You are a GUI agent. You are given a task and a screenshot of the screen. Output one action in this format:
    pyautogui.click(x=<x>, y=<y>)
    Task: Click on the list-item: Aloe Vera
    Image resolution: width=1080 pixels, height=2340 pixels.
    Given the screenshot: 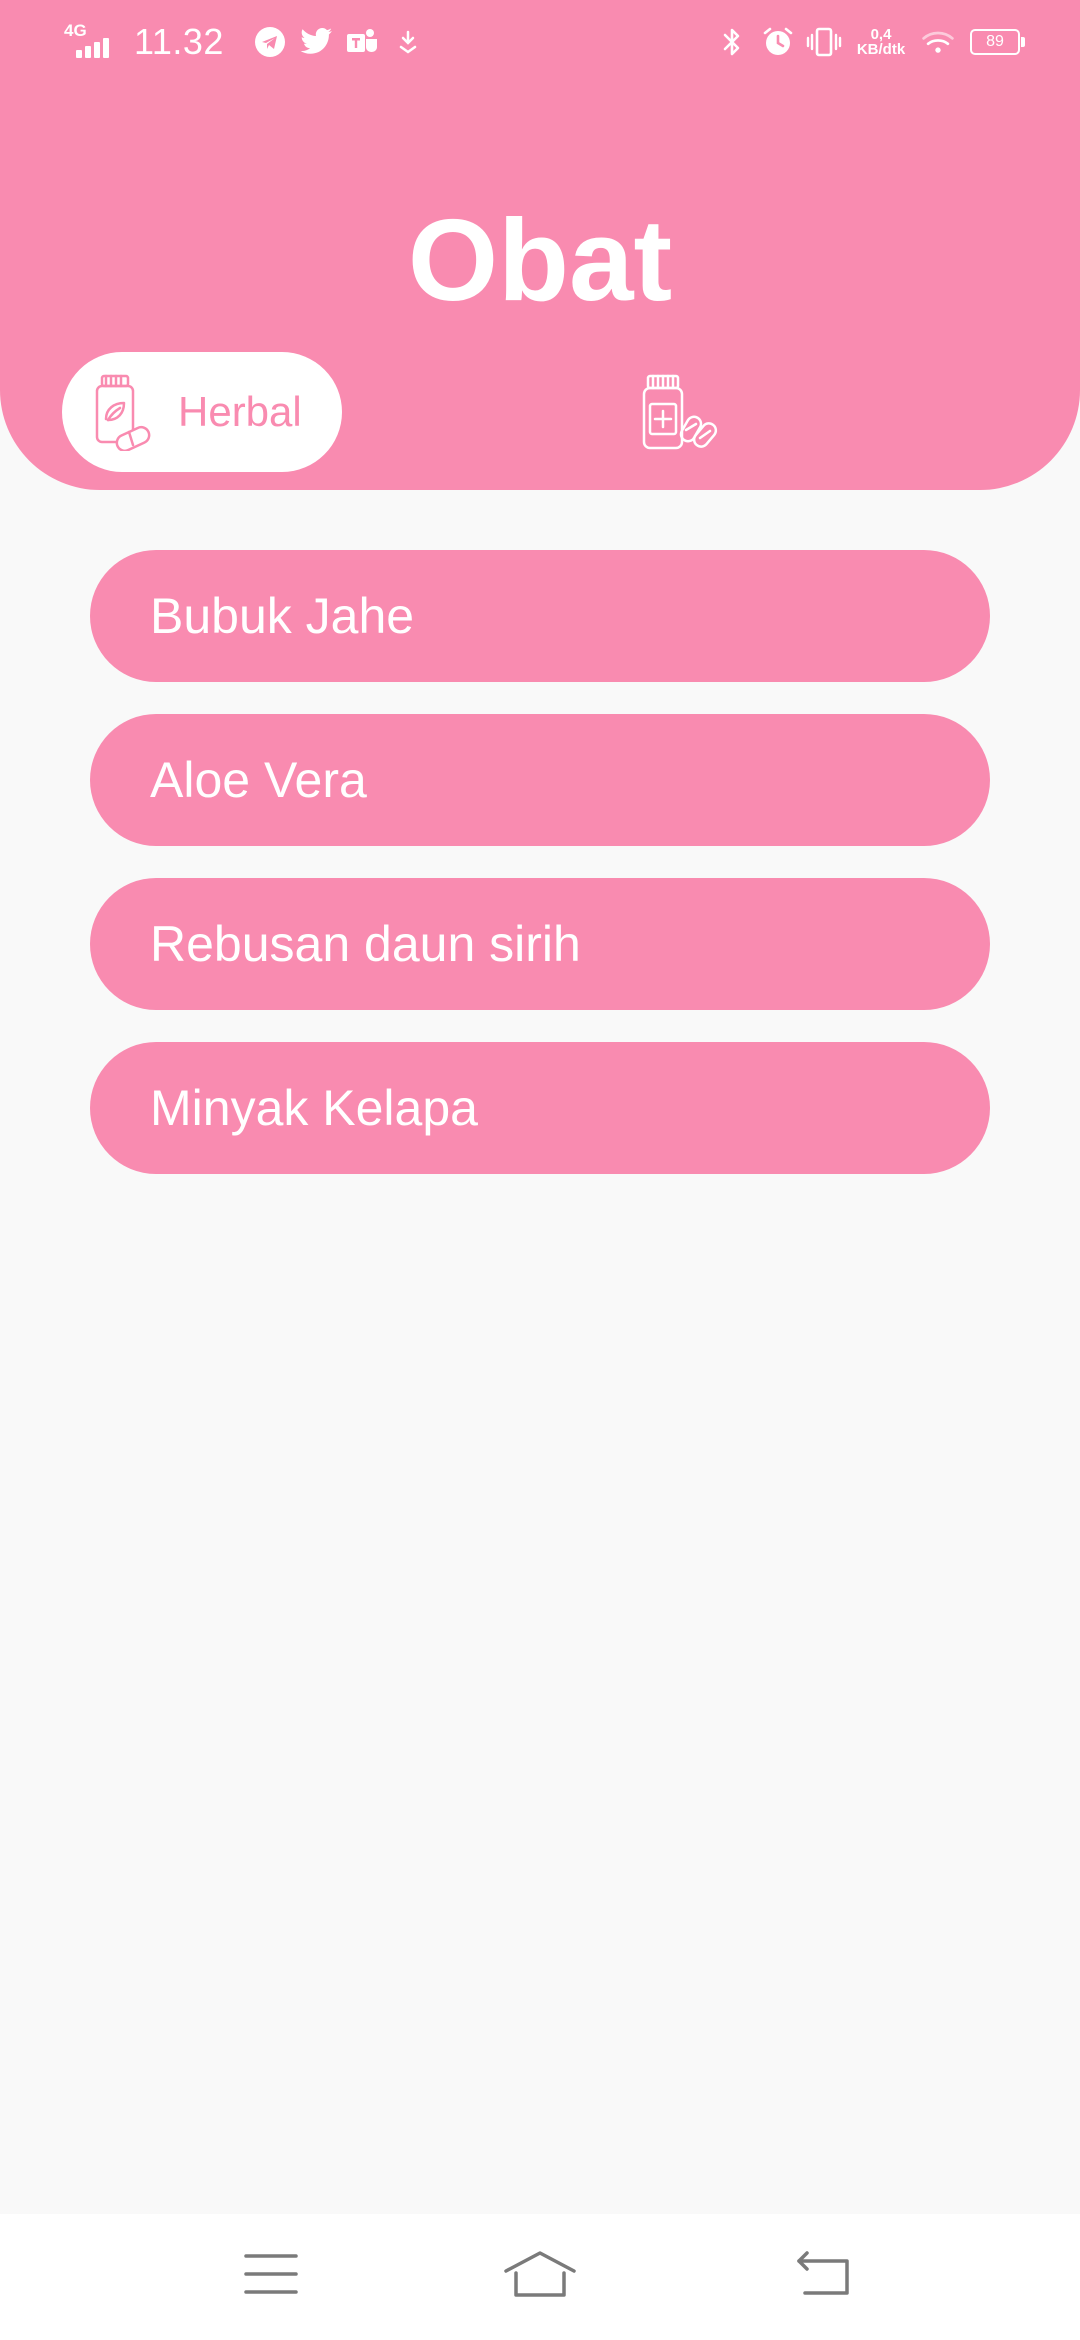 What is the action you would take?
    pyautogui.click(x=540, y=780)
    